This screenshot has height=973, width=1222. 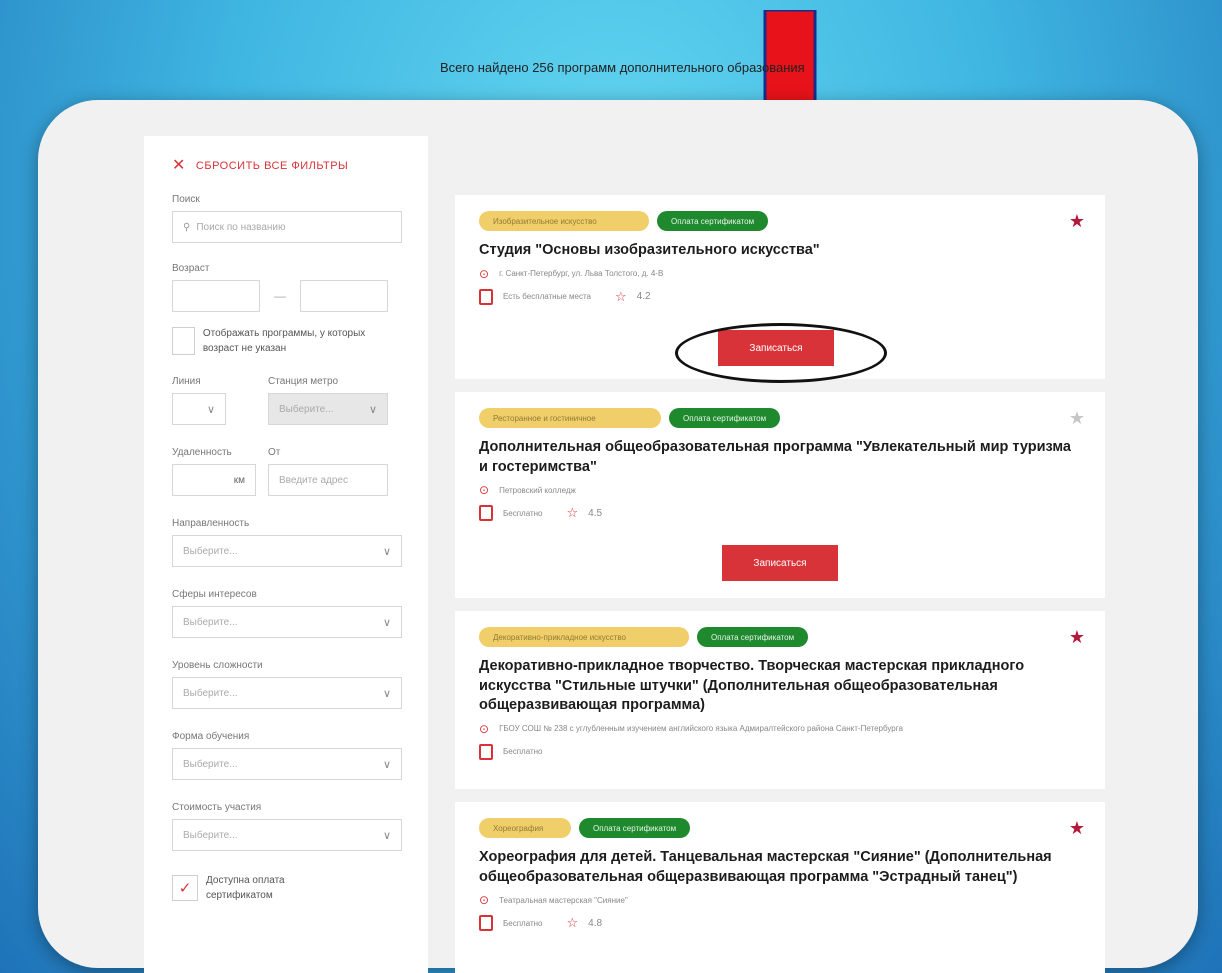 I want to click on age-to-input, so click(x=344, y=296).